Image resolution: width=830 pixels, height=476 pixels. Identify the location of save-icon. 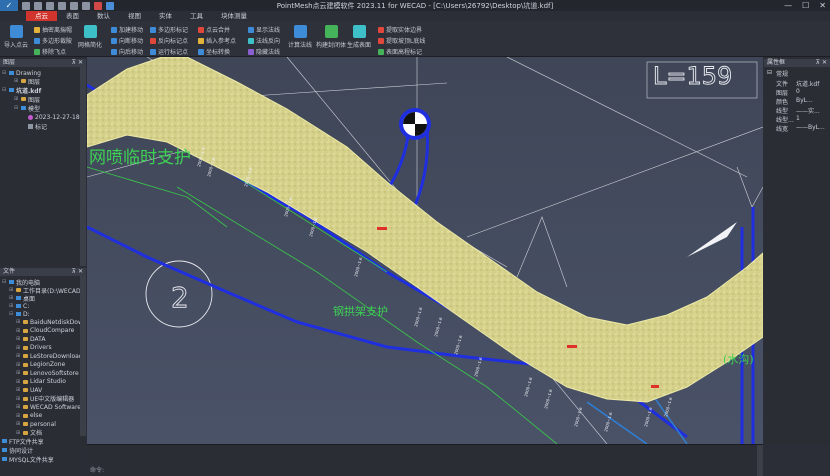
(50, 5).